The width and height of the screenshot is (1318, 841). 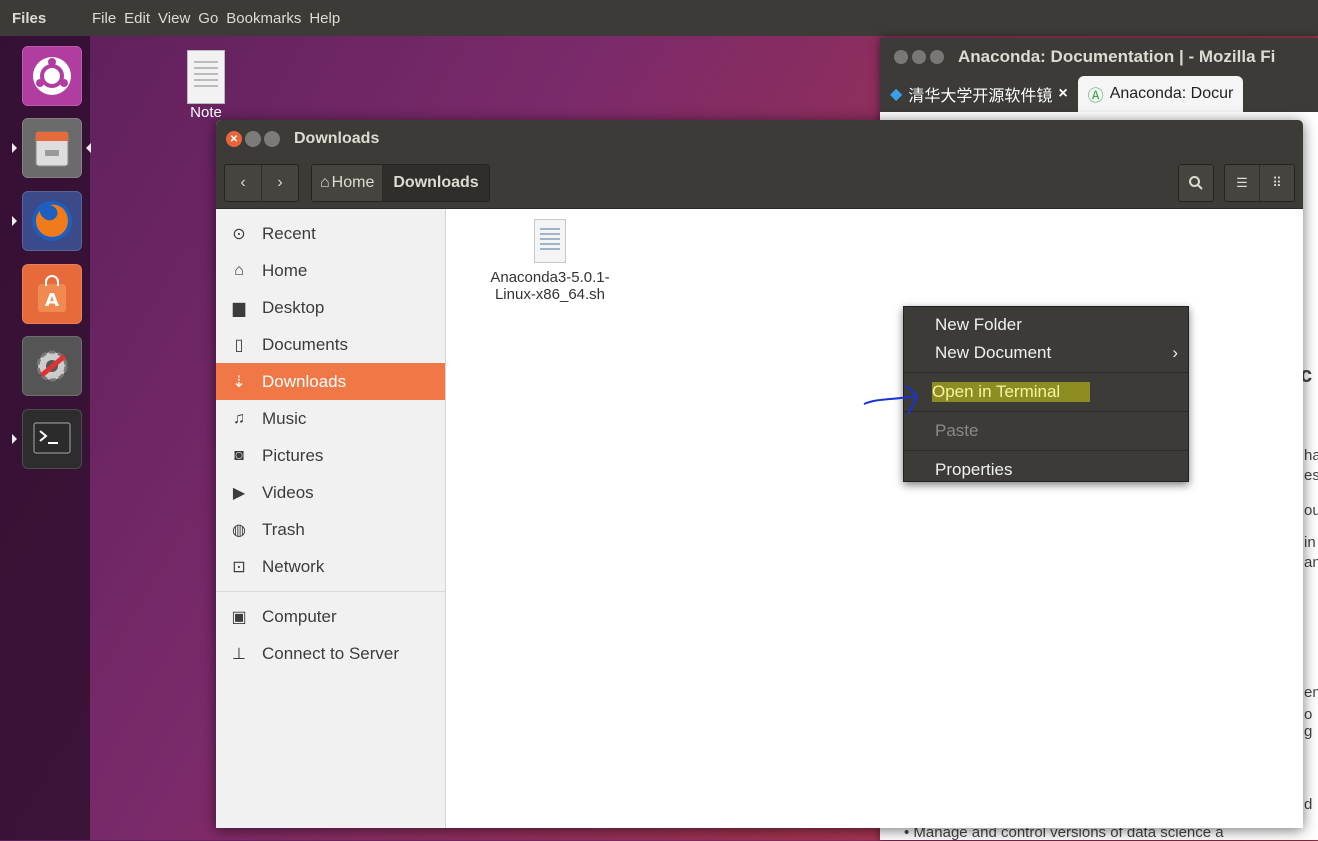 I want to click on file-name-line2: Linux-x86_64.sh, so click(x=550, y=294).